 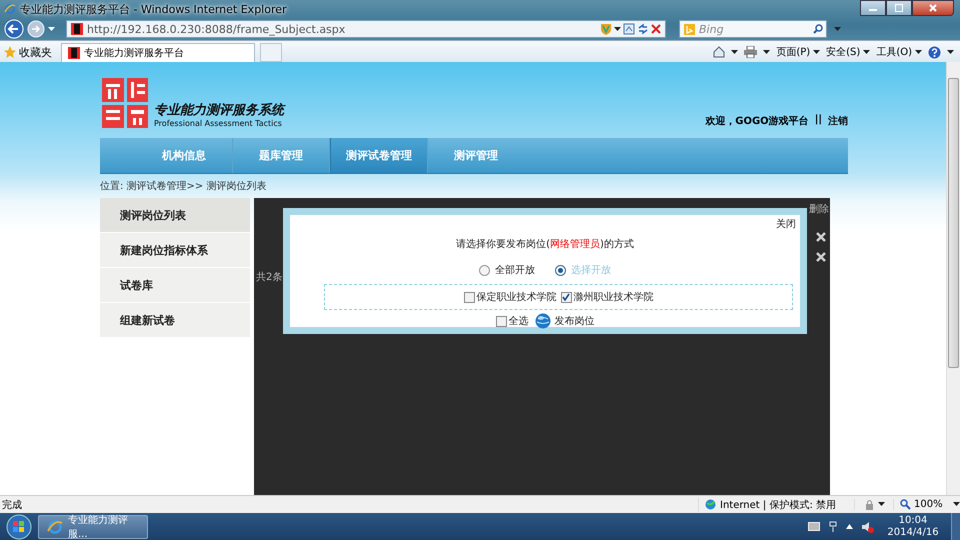 What do you see at coordinates (873, 8) in the screenshot?
I see `minimize-button` at bounding box center [873, 8].